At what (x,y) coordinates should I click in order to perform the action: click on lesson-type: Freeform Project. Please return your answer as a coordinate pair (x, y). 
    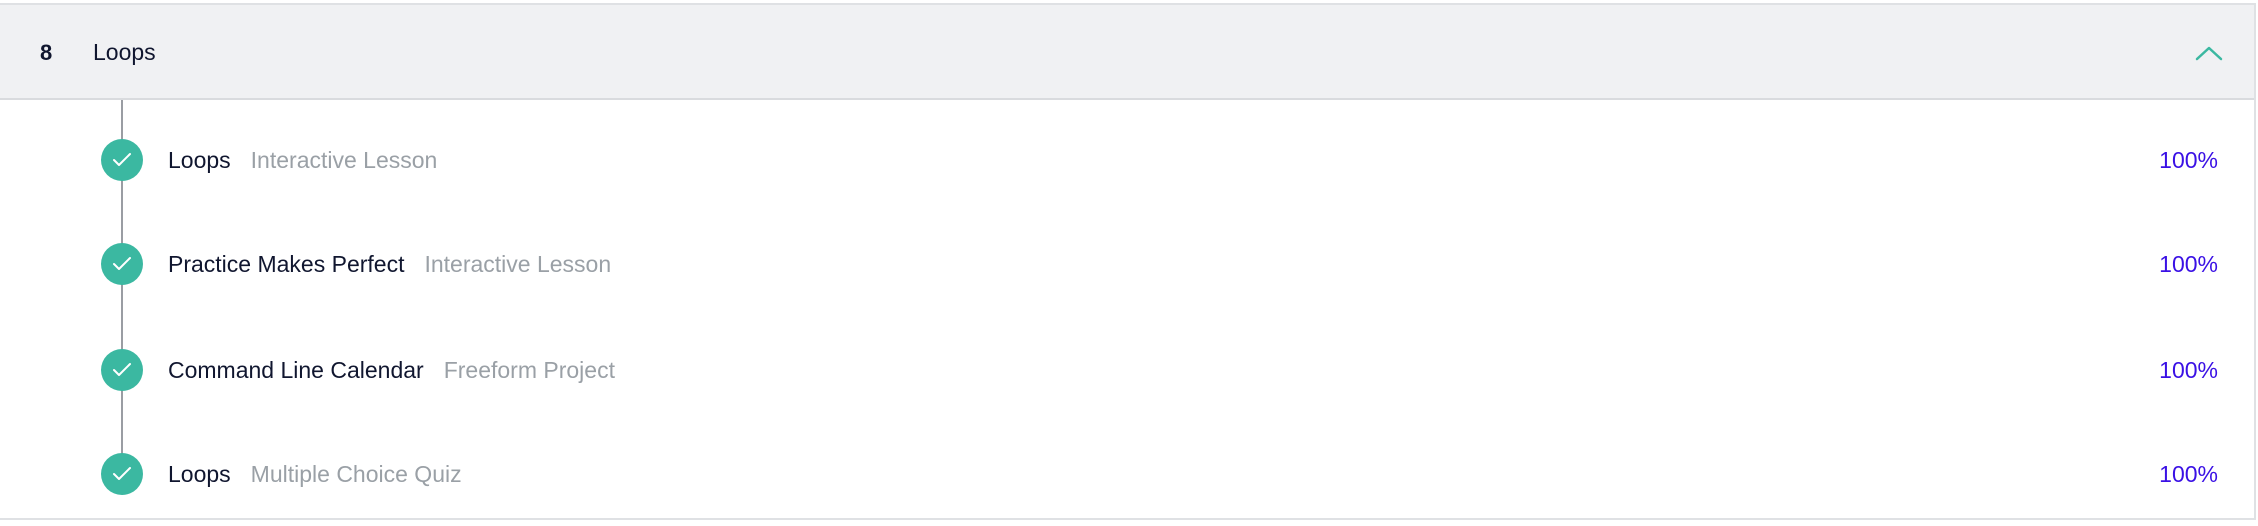
    Looking at the image, I should click on (529, 370).